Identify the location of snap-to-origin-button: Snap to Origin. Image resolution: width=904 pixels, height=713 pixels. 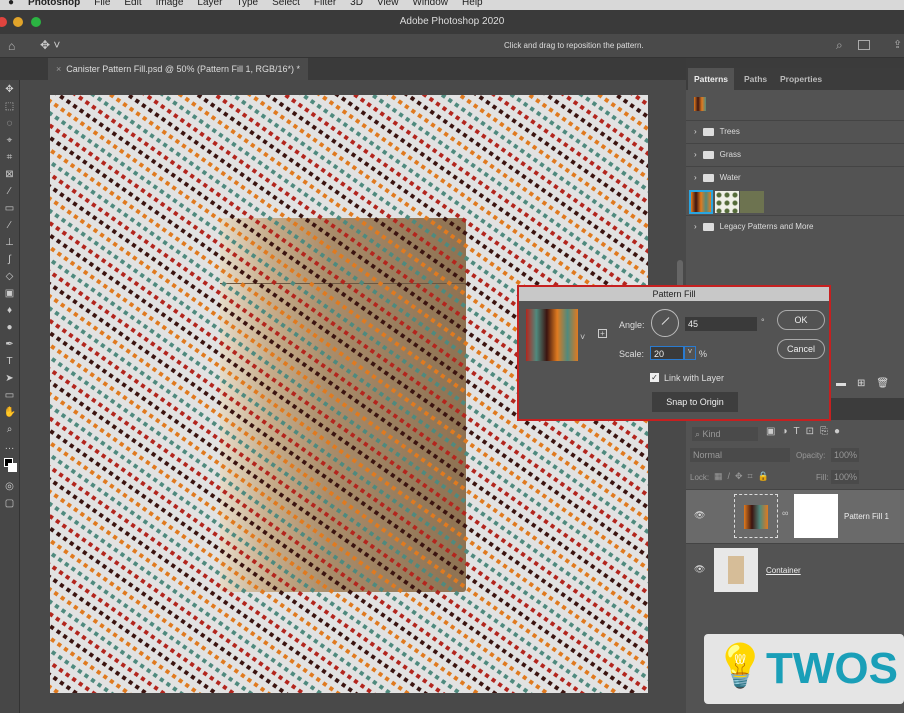
(695, 402).